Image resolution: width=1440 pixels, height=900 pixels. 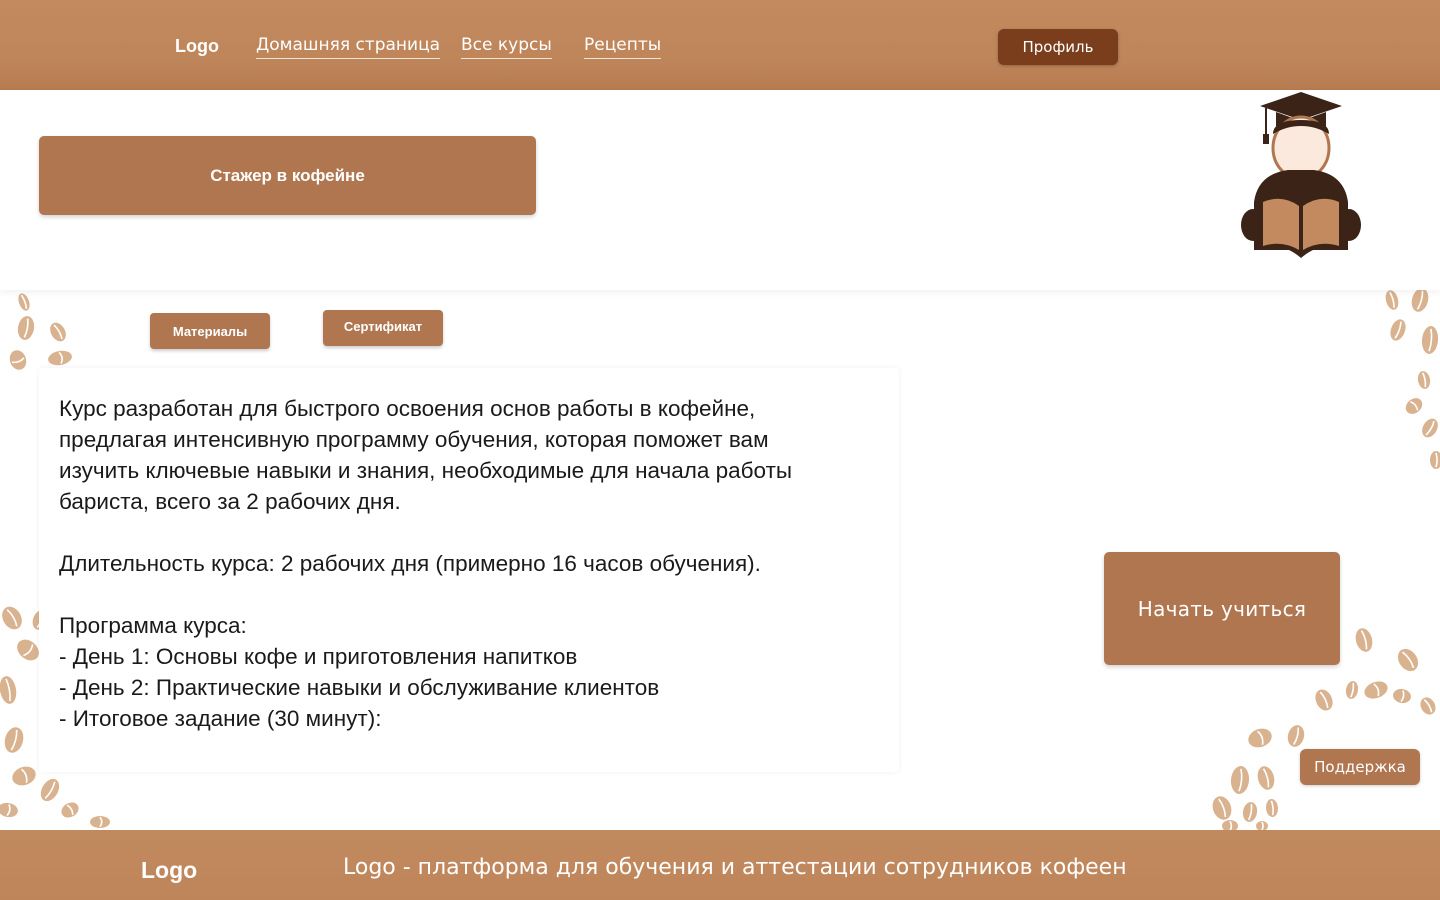 What do you see at coordinates (220, 718) in the screenshot?
I see `program-item: - Итоговое задание (30 минут):` at bounding box center [220, 718].